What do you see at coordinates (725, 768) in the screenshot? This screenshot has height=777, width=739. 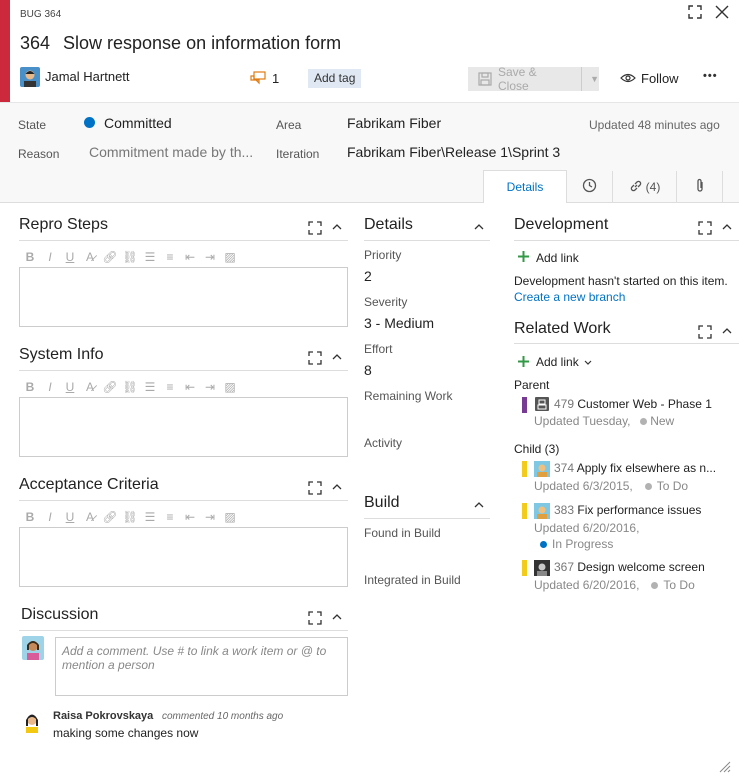 I see `resize-grip-icon` at bounding box center [725, 768].